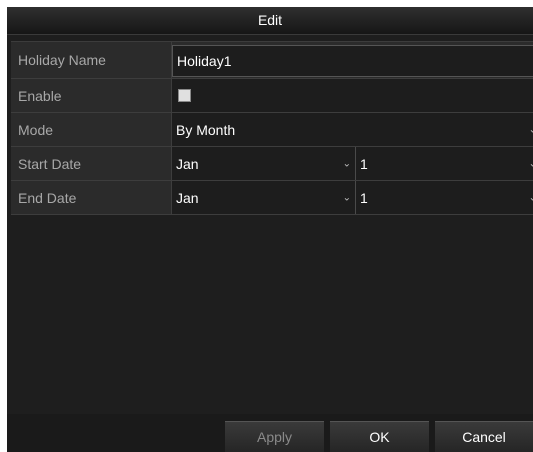 Image resolution: width=533 pixels, height=452 pixels. I want to click on mode-select: By Month ⌄, so click(352, 129).